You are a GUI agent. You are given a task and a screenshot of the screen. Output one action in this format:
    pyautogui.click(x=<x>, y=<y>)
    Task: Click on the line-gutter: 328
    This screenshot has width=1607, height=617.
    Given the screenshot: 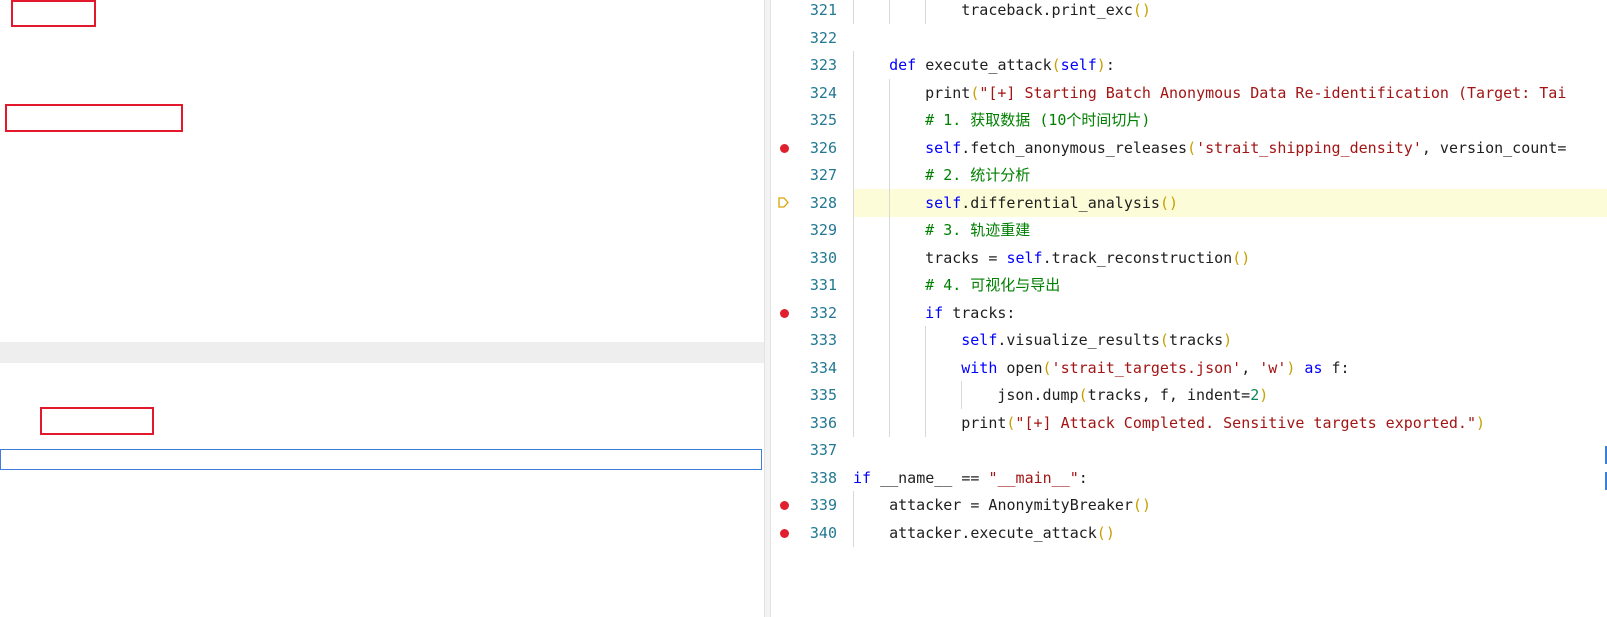 What is the action you would take?
    pyautogui.click(x=813, y=203)
    